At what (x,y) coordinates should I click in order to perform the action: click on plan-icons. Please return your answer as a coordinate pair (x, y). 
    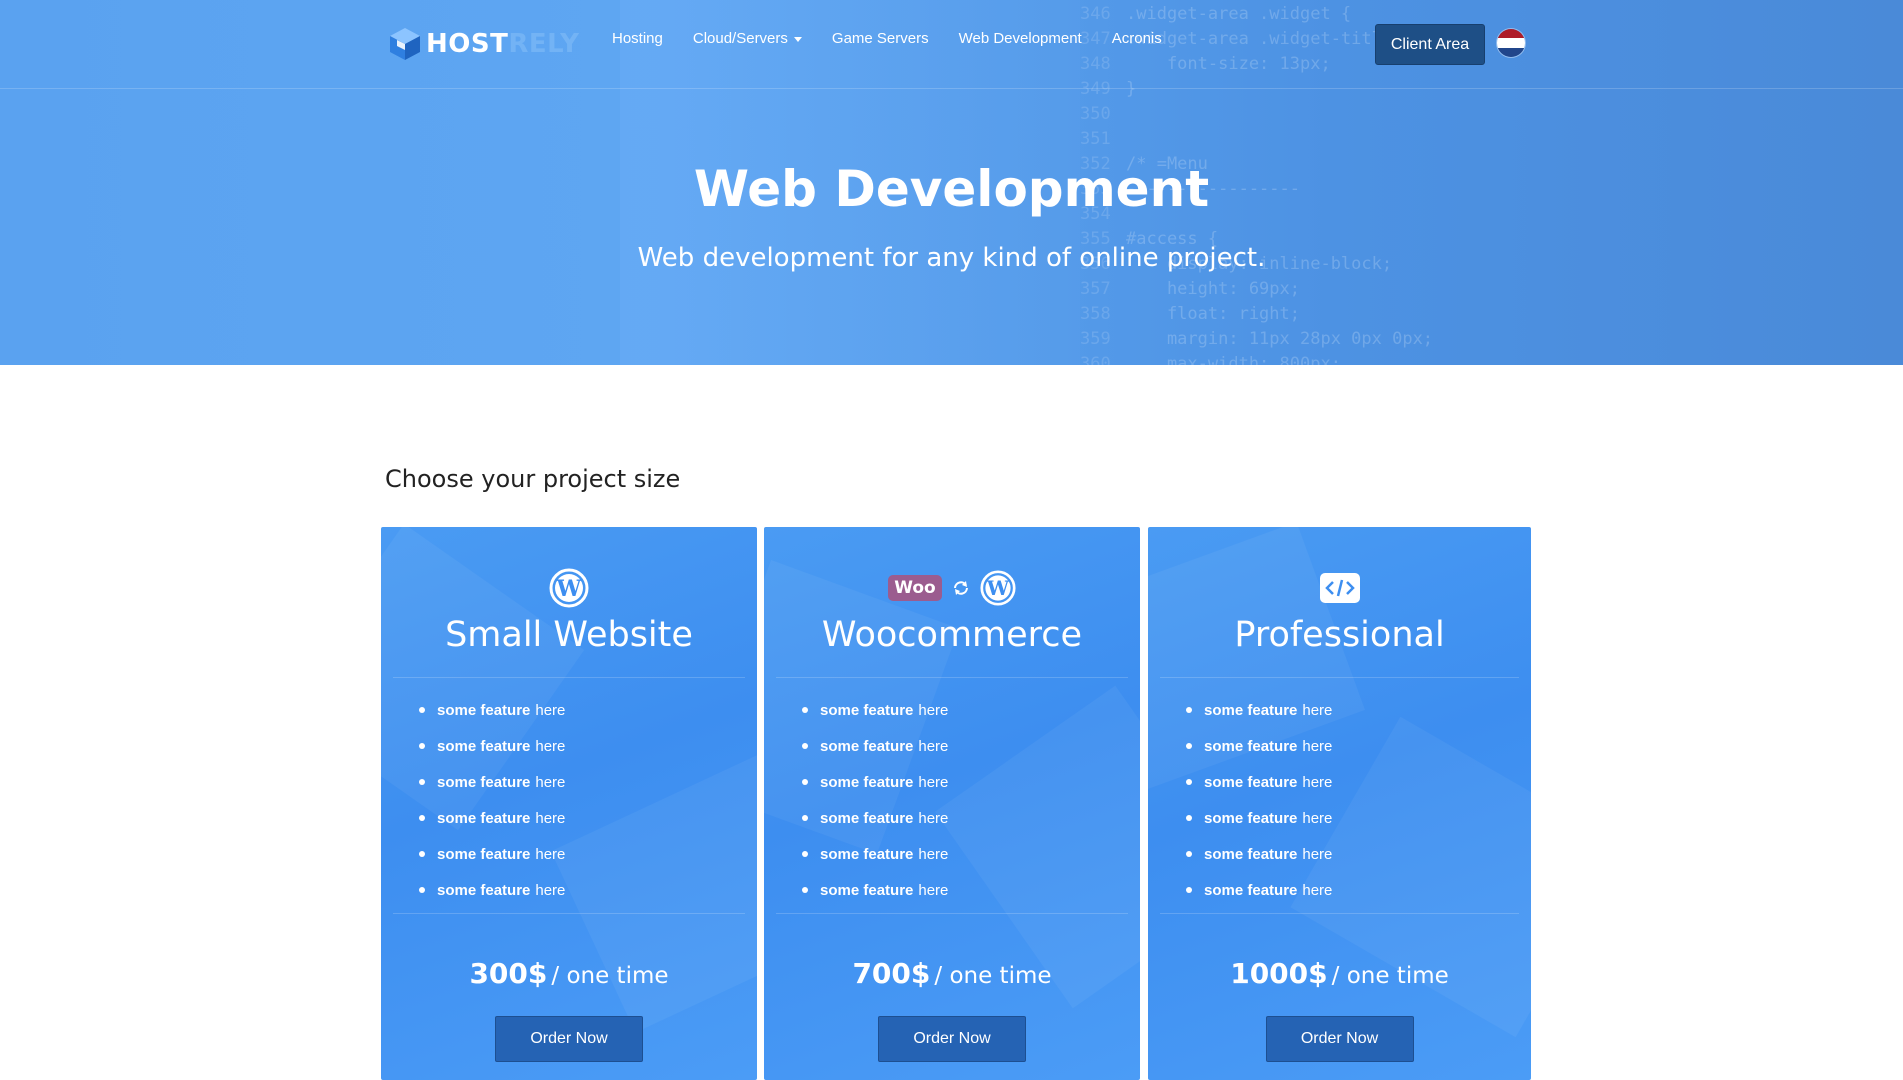
    Looking at the image, I should click on (1339, 588).